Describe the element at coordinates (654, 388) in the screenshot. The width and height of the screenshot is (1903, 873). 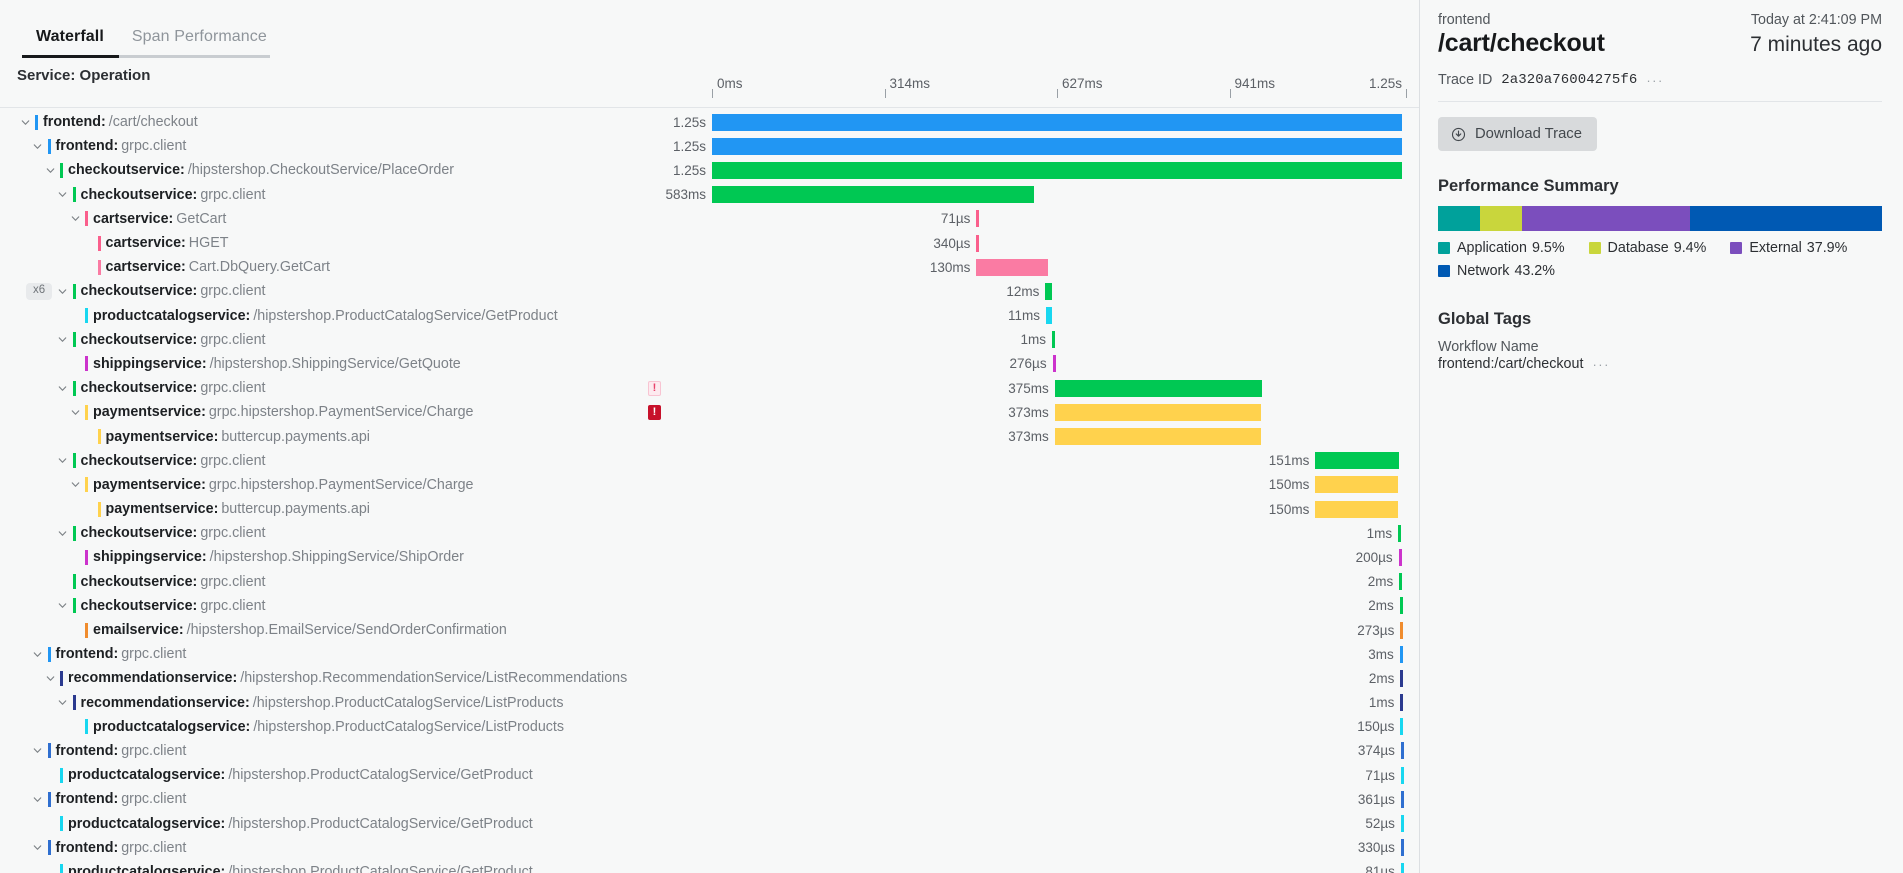
I see `warning-badge-icon: !` at that location.